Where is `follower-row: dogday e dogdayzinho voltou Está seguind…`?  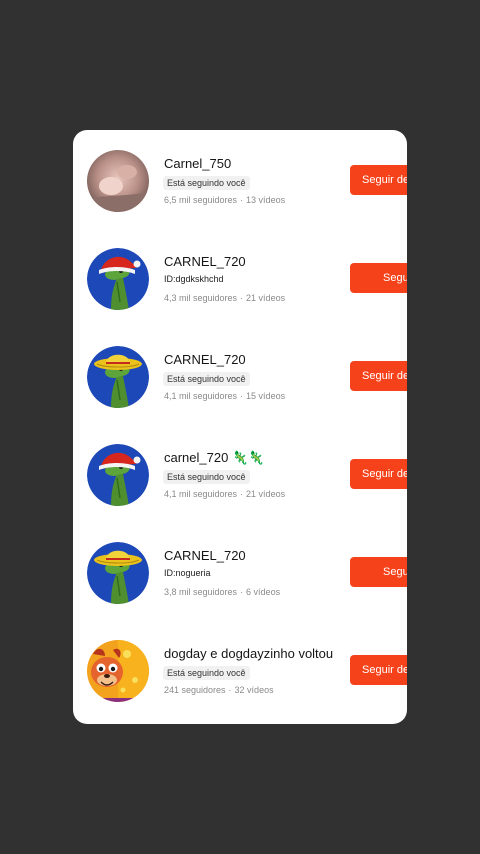
follower-row: dogday e dogdayzinho voltou Está seguind… is located at coordinates (240, 669).